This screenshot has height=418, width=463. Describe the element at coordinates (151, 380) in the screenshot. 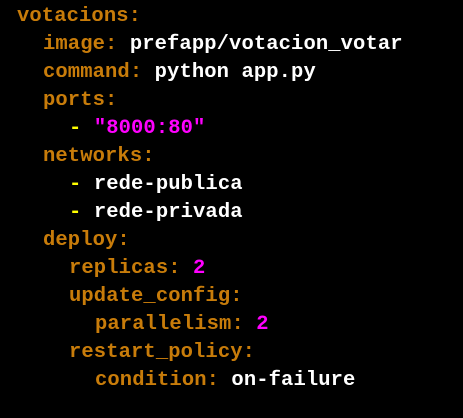

I see `yaml-key: condition` at that location.